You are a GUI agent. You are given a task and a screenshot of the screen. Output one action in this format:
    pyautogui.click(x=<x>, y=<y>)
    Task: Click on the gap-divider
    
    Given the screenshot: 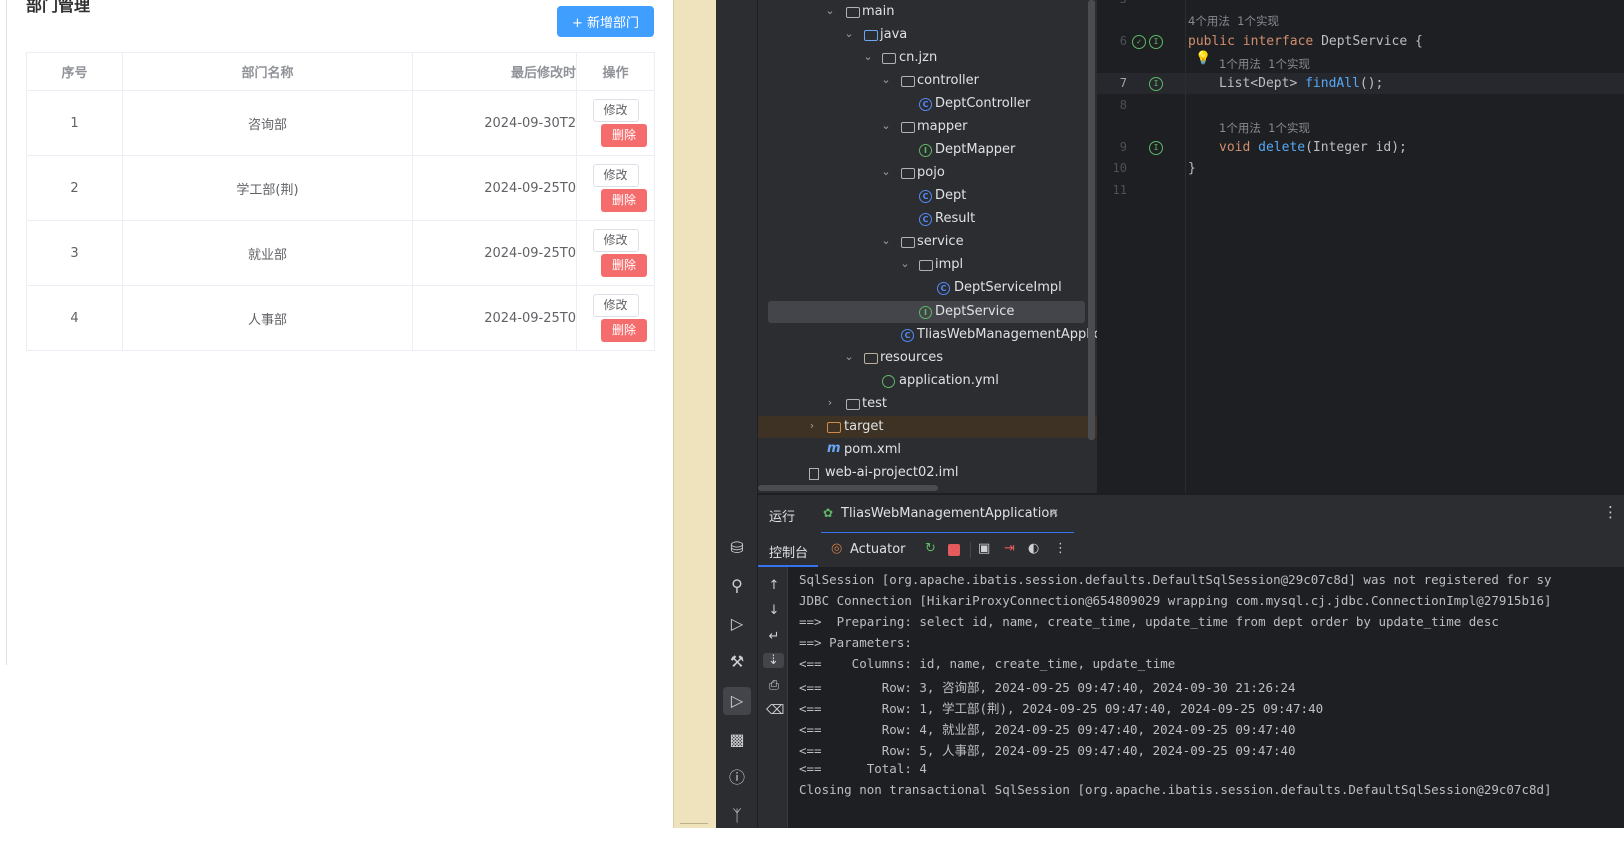 What is the action you would take?
    pyautogui.click(x=694, y=823)
    